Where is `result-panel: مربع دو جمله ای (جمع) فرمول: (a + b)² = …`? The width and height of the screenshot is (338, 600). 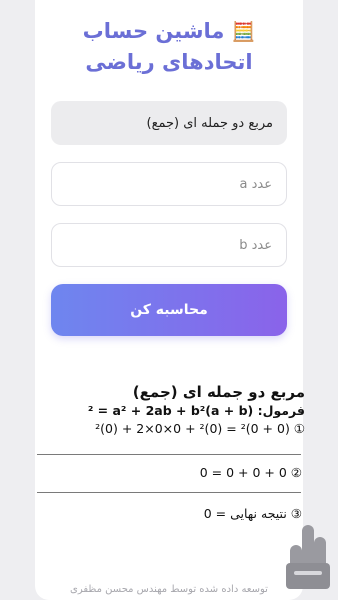
result-panel: مربع دو جمله ای (جمع) فرمول: (a + b)² = … is located at coordinates (169, 410).